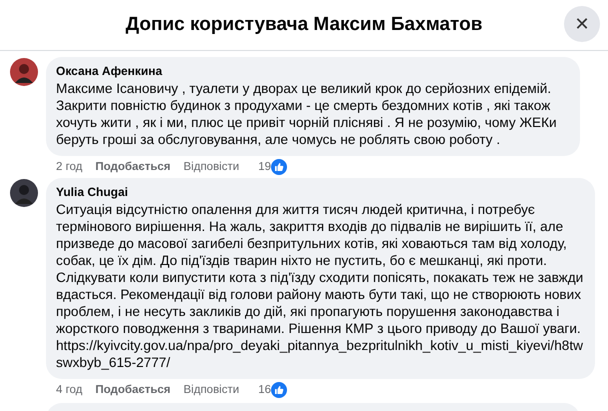 This screenshot has width=608, height=411. Describe the element at coordinates (69, 167) in the screenshot. I see `comment-time: 2 год` at that location.